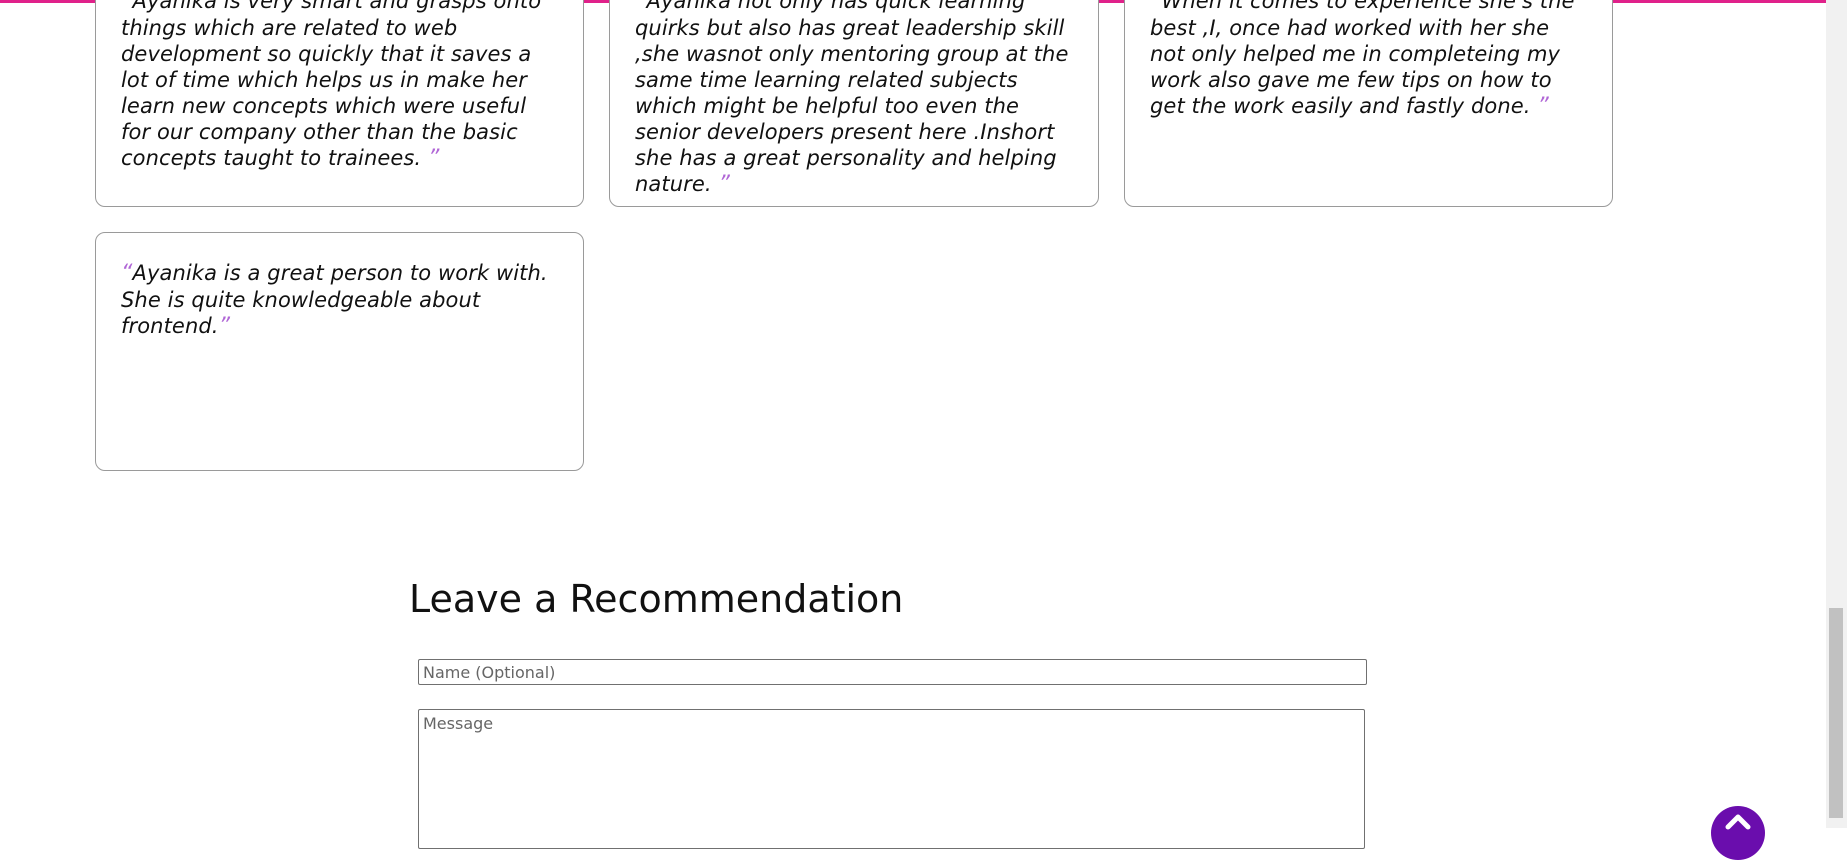  Describe the element at coordinates (892, 672) in the screenshot. I see `name-input` at that location.